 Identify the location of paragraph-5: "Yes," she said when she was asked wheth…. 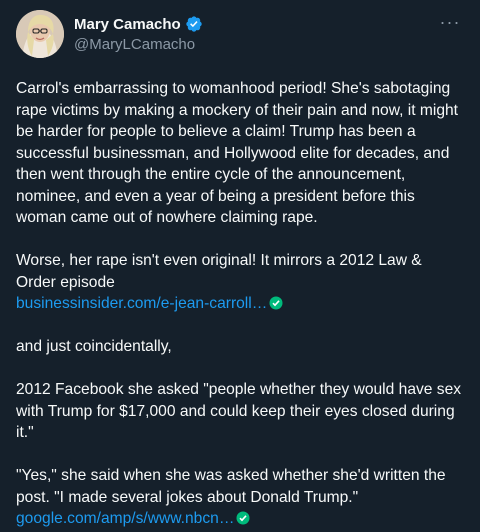
(233, 486).